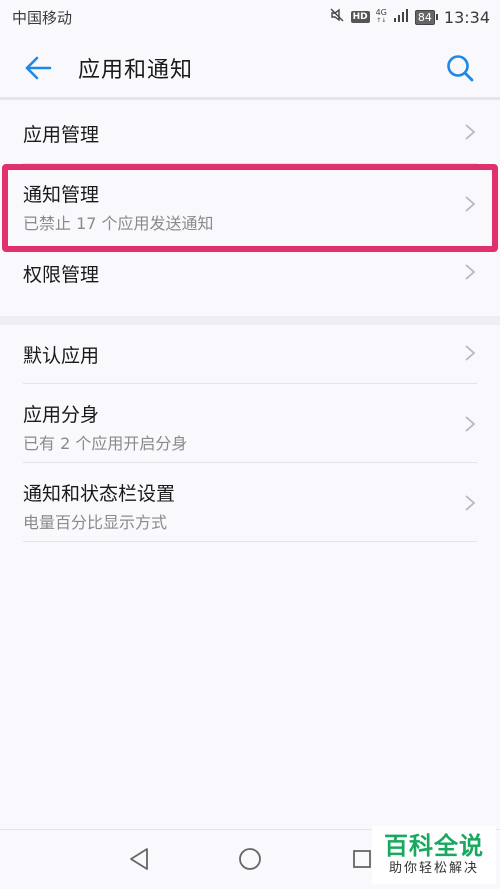 This screenshot has width=500, height=889. Describe the element at coordinates (118, 223) in the screenshot. I see `item-subtitle: 已禁止 17 个应用发送通知` at that location.